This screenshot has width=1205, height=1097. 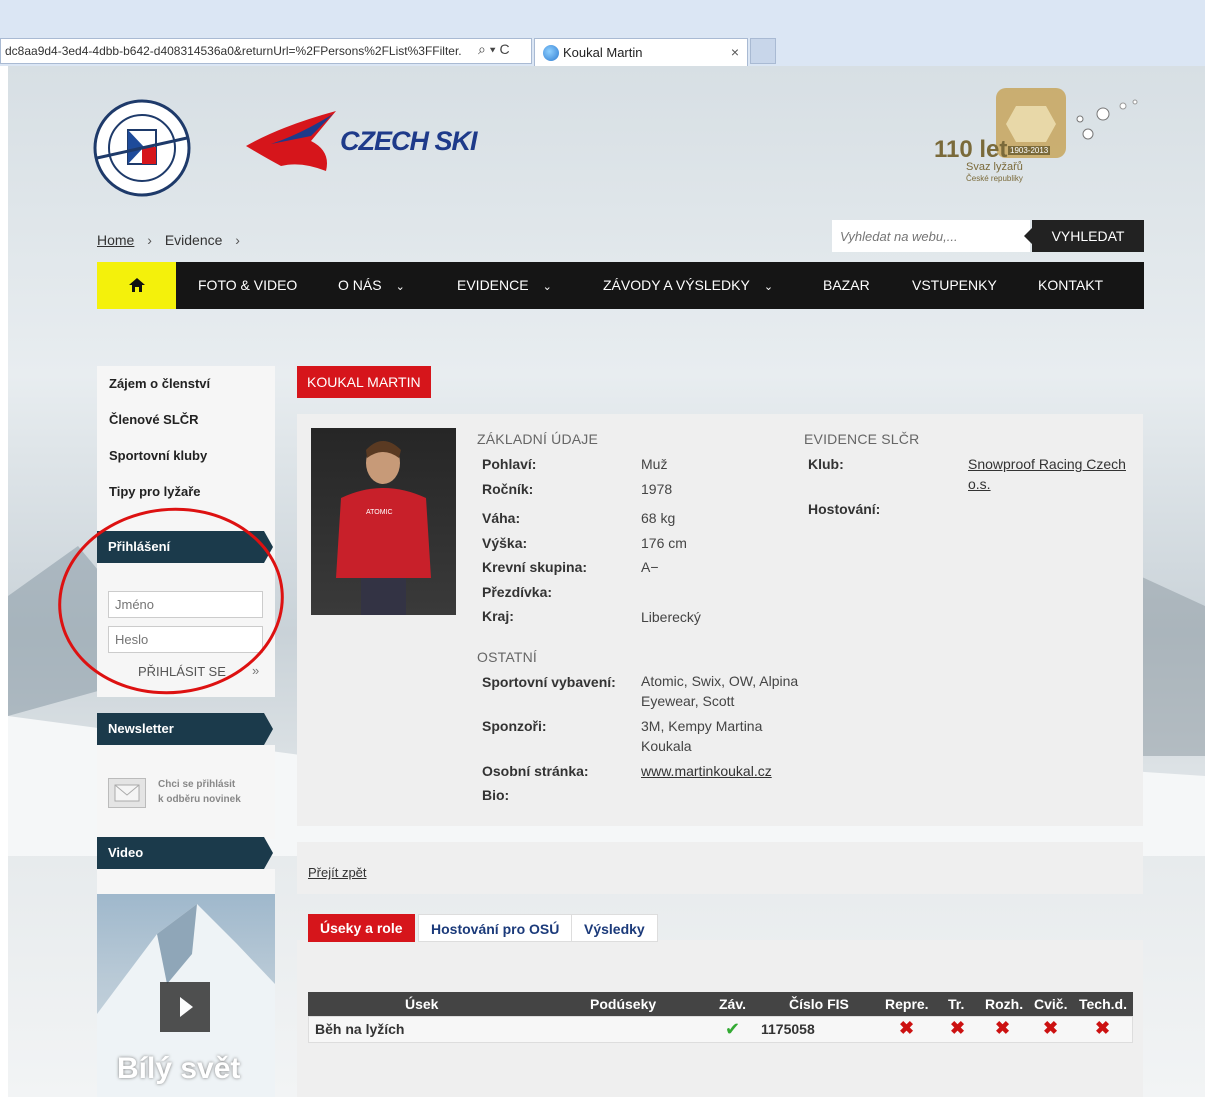 I want to click on column-header: Záv., so click(x=732, y=1004).